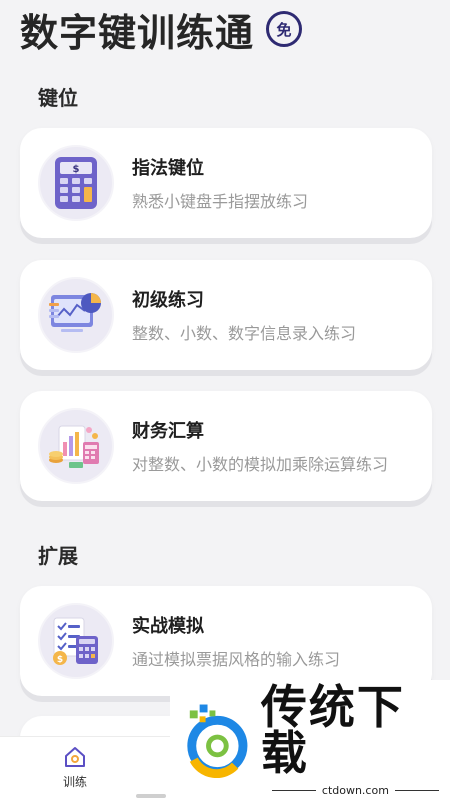 The width and height of the screenshot is (450, 800). What do you see at coordinates (226, 446) in the screenshot?
I see `card-finance: 财务汇算 对整数、小数的模拟加乘除运算练习` at bounding box center [226, 446].